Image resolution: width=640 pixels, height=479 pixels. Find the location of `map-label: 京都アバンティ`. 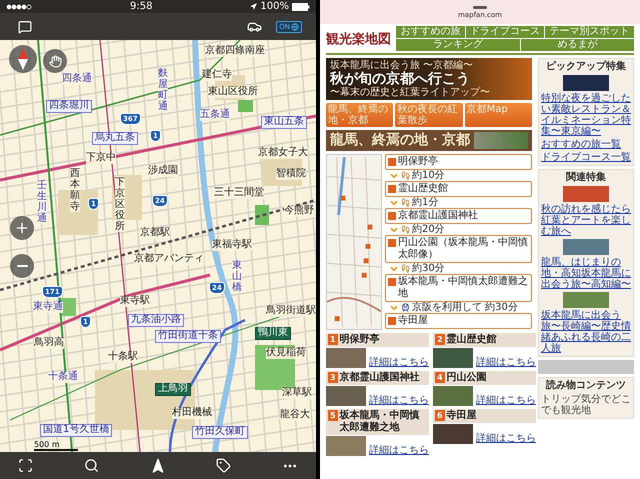

map-label: 京都アバンティ is located at coordinates (169, 259).